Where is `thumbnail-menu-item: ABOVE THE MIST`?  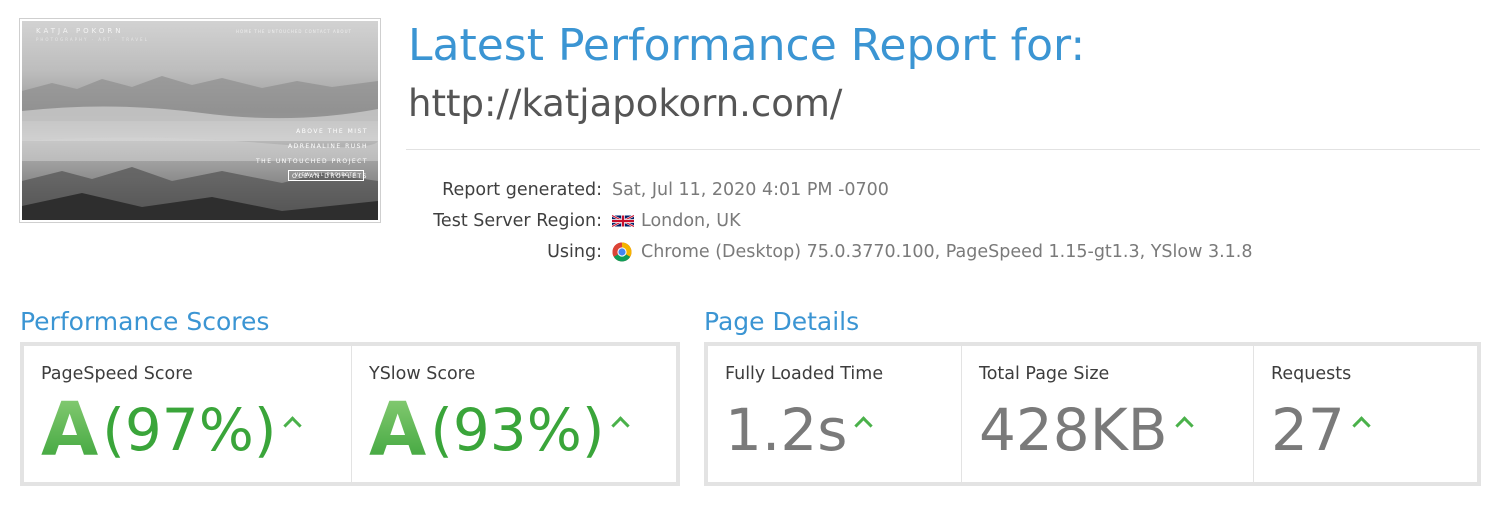 thumbnail-menu-item: ABOVE THE MIST is located at coordinates (332, 131).